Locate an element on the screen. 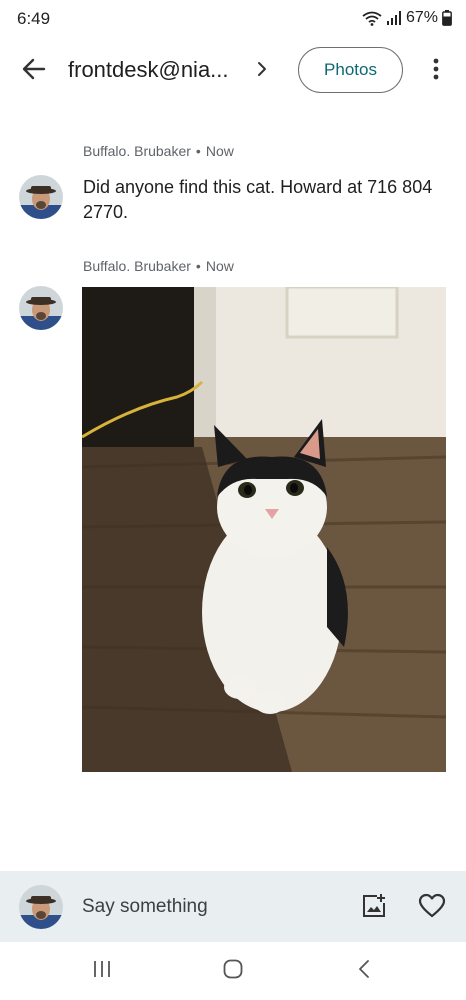 Image resolution: width=466 pixels, height=1000 pixels. nav-back-button is located at coordinates (364, 971).